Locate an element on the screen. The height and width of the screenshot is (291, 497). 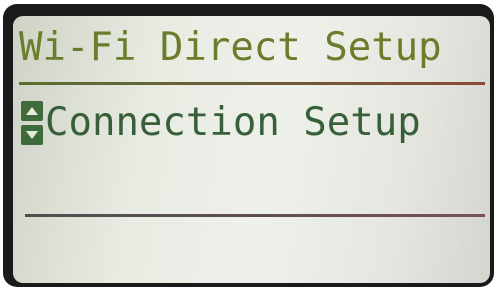
menu-item-connection-setup: Connection Setup is located at coordinates (221, 123).